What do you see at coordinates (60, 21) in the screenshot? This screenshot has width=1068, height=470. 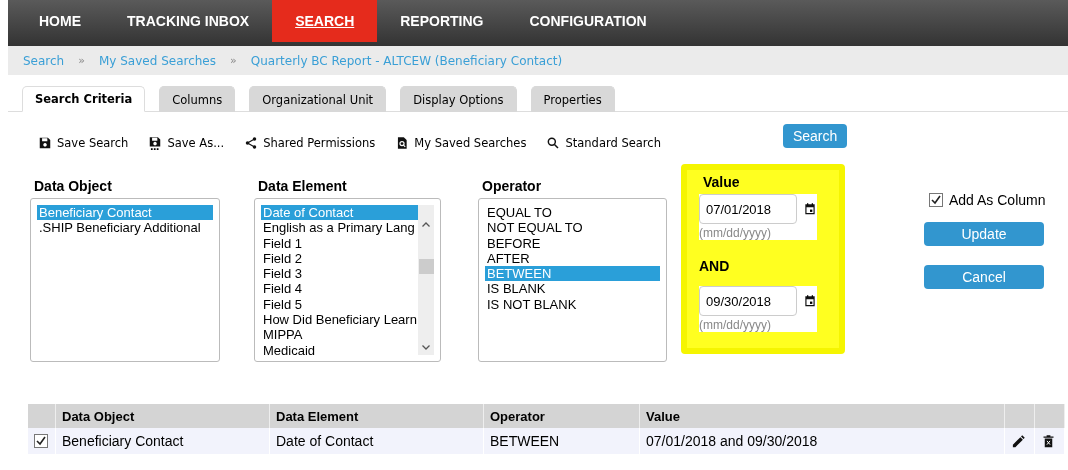 I see `nav-item: HOME` at bounding box center [60, 21].